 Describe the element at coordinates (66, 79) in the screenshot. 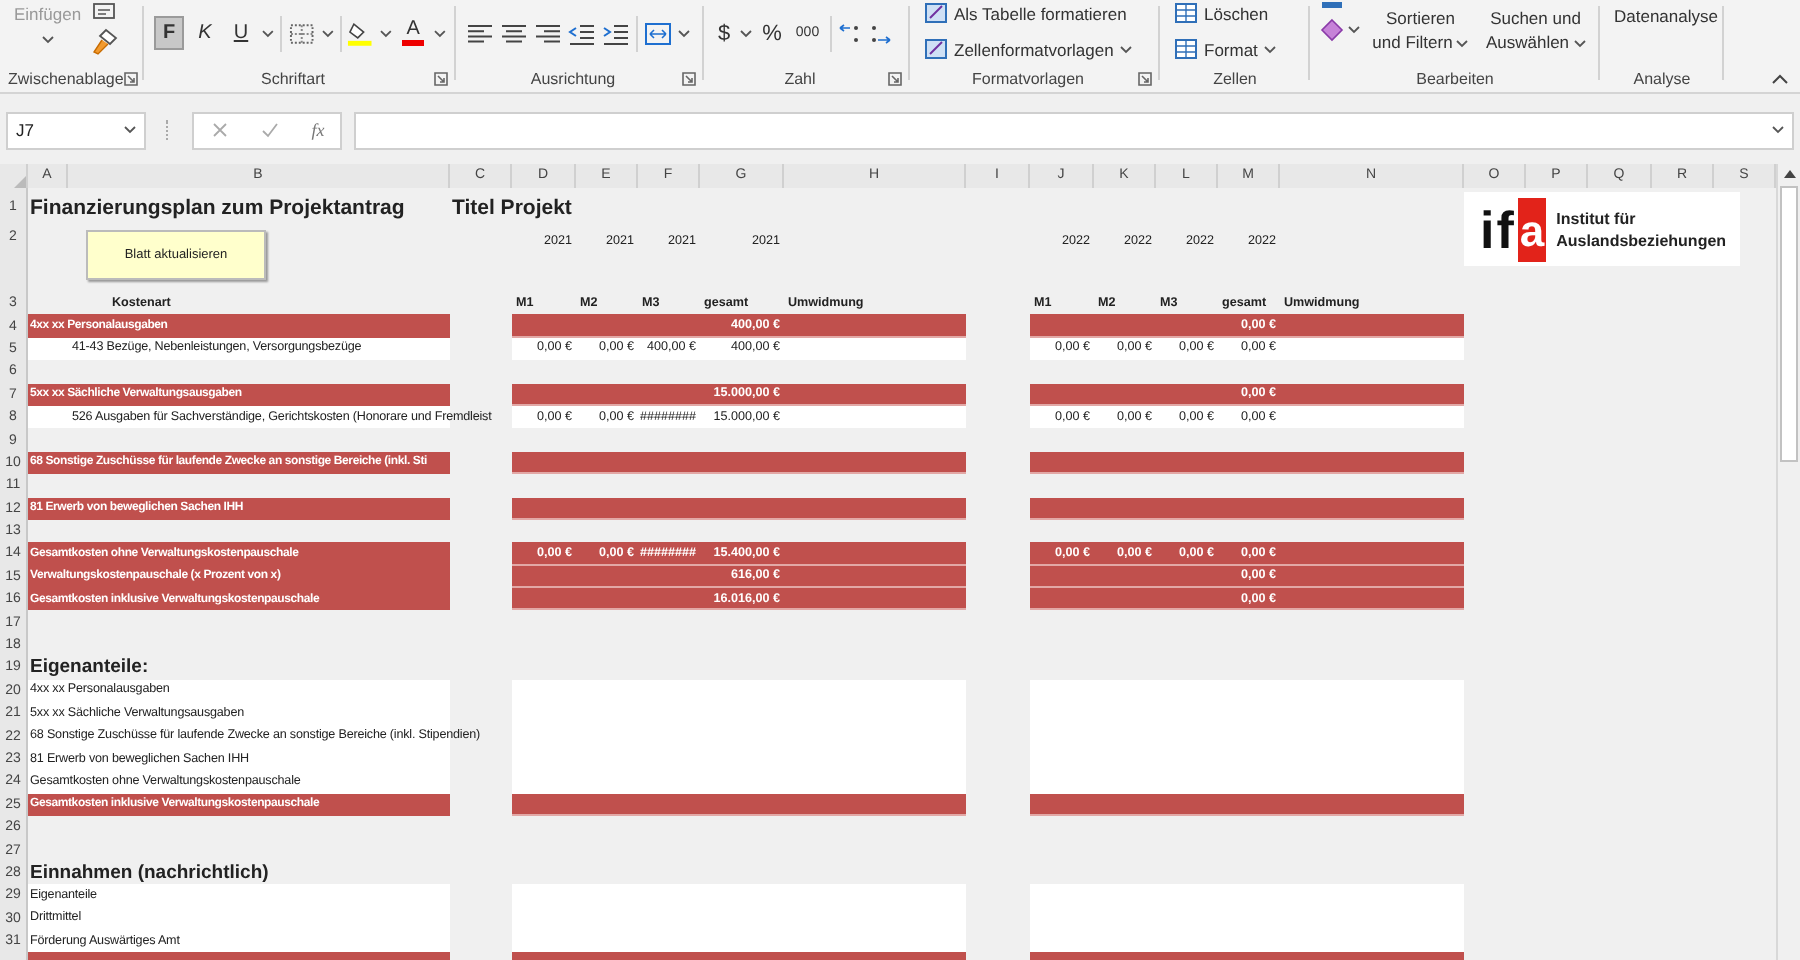

I see `group-label: Zwischenablage` at that location.